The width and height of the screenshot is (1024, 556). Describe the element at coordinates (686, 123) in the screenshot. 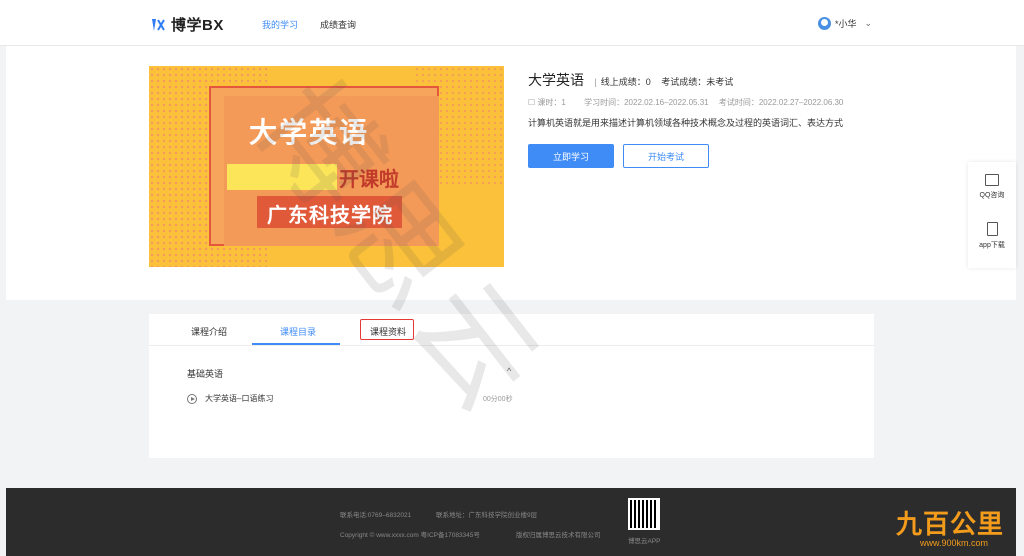

I see `course-description: 计算机英语就是用来描述计算机领域各种技术概念及过程的英语词汇、表达方式` at that location.